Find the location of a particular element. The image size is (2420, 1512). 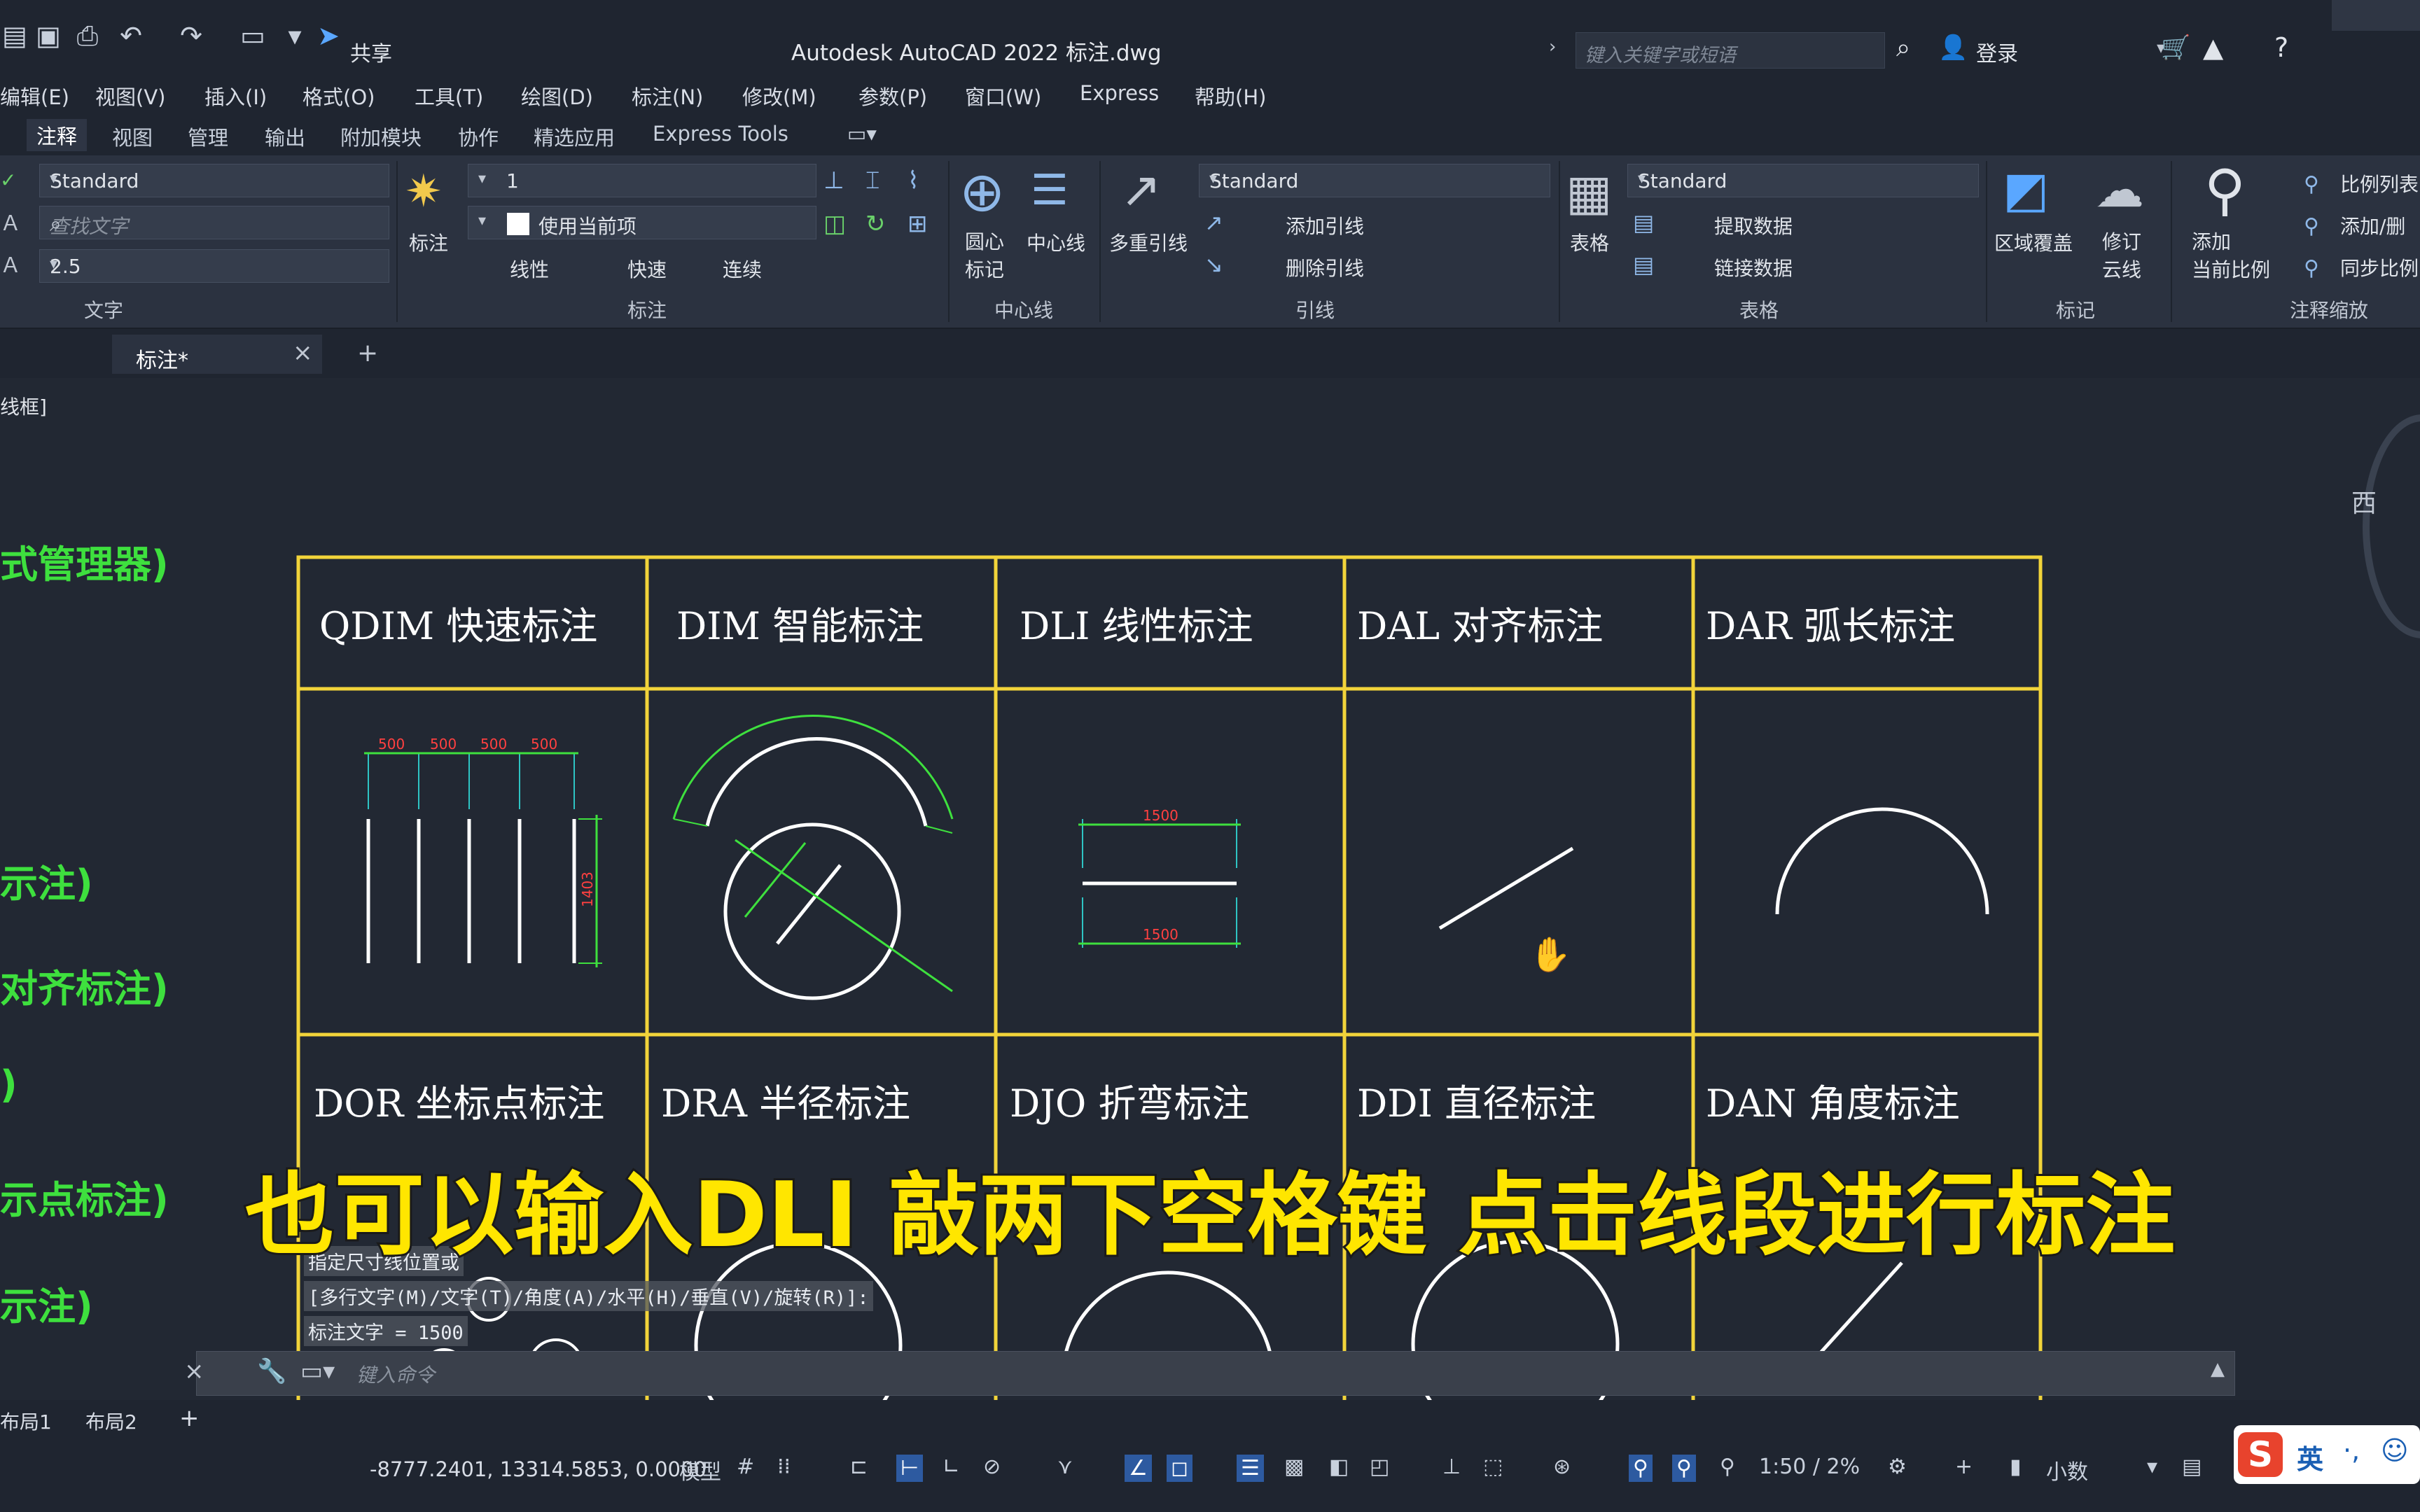

ribbon-toggle-icon: ▭▾ is located at coordinates (862, 134).